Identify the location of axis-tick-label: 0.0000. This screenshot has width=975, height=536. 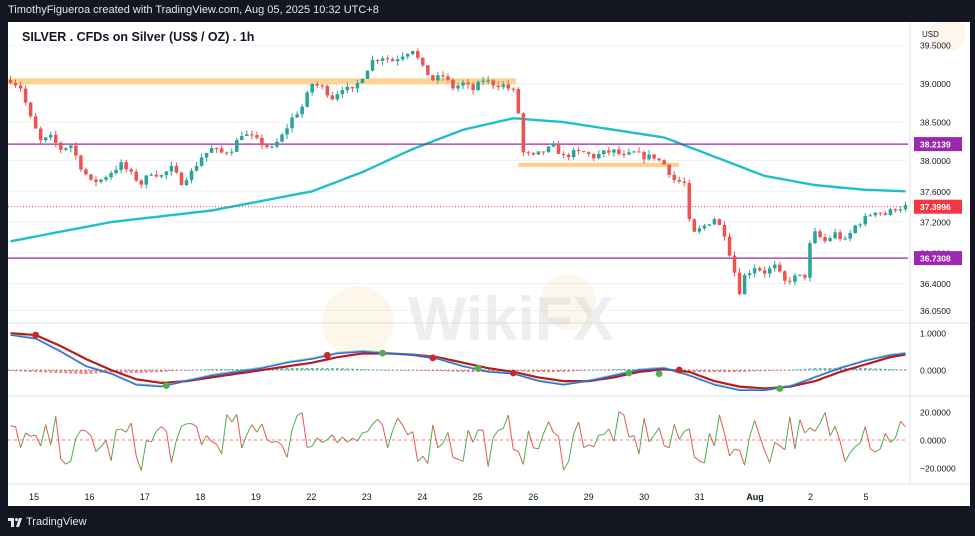
(933, 371).